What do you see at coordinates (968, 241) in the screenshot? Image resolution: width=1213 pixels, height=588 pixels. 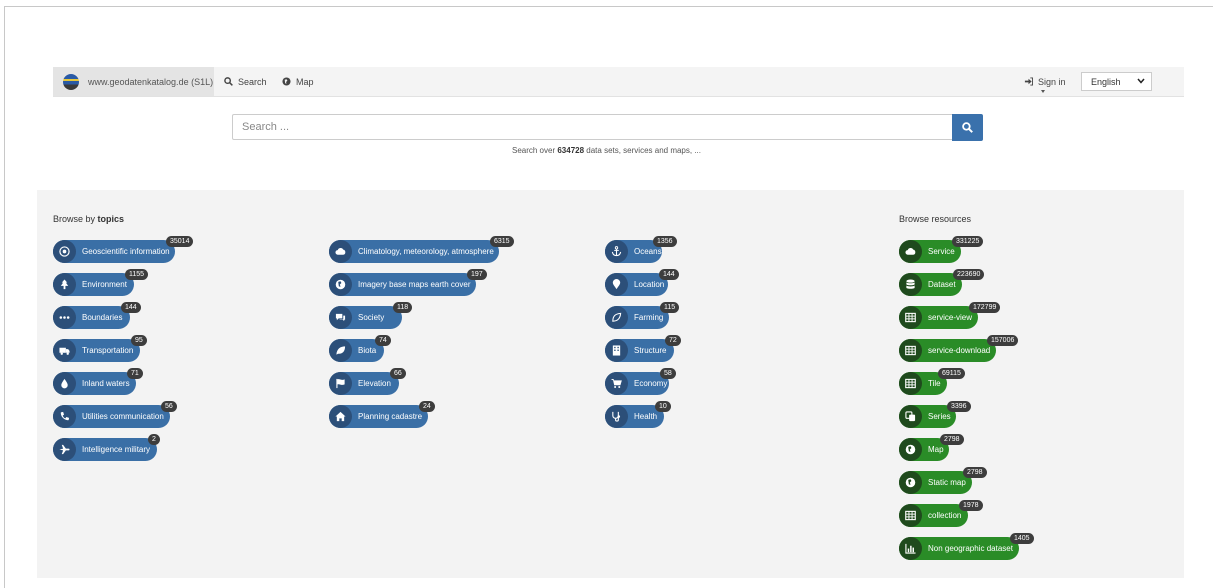 I see `resource-count-badge: 331225` at bounding box center [968, 241].